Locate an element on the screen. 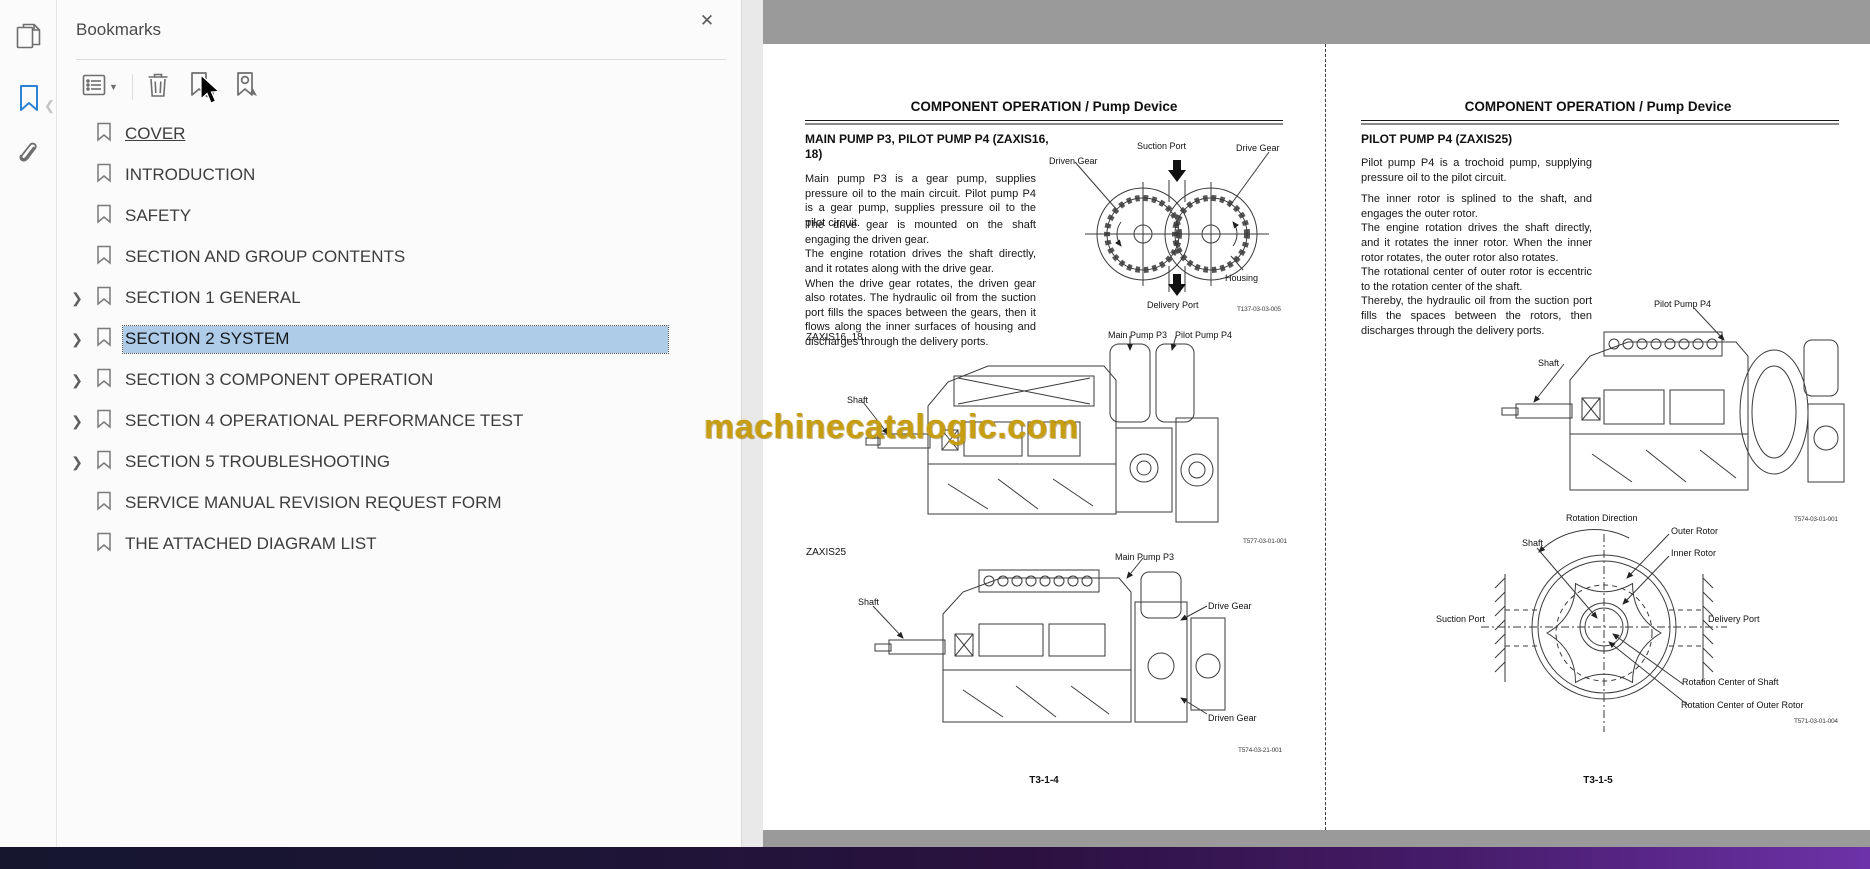 Image resolution: width=1870 pixels, height=869 pixels. bookmark-options-button: ▼ is located at coordinates (100, 87).